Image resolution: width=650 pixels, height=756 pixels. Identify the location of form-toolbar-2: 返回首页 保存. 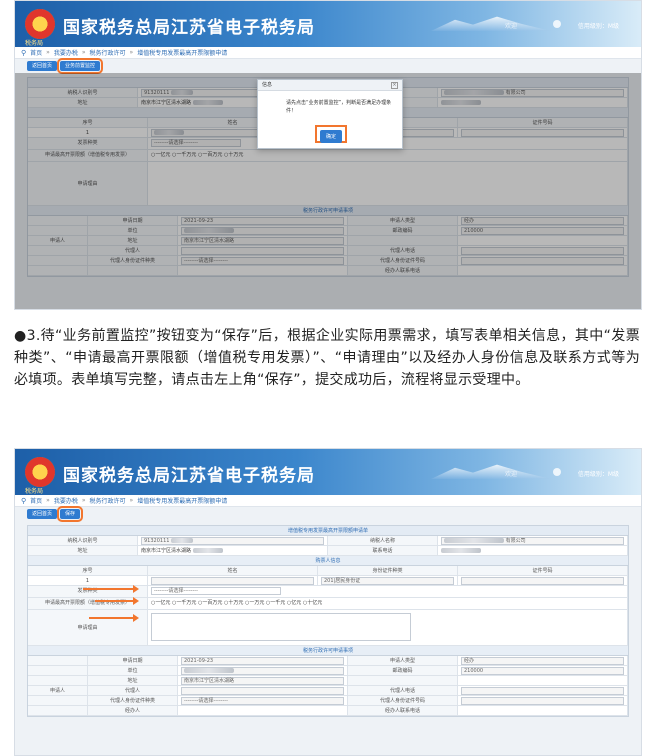
(328, 514).